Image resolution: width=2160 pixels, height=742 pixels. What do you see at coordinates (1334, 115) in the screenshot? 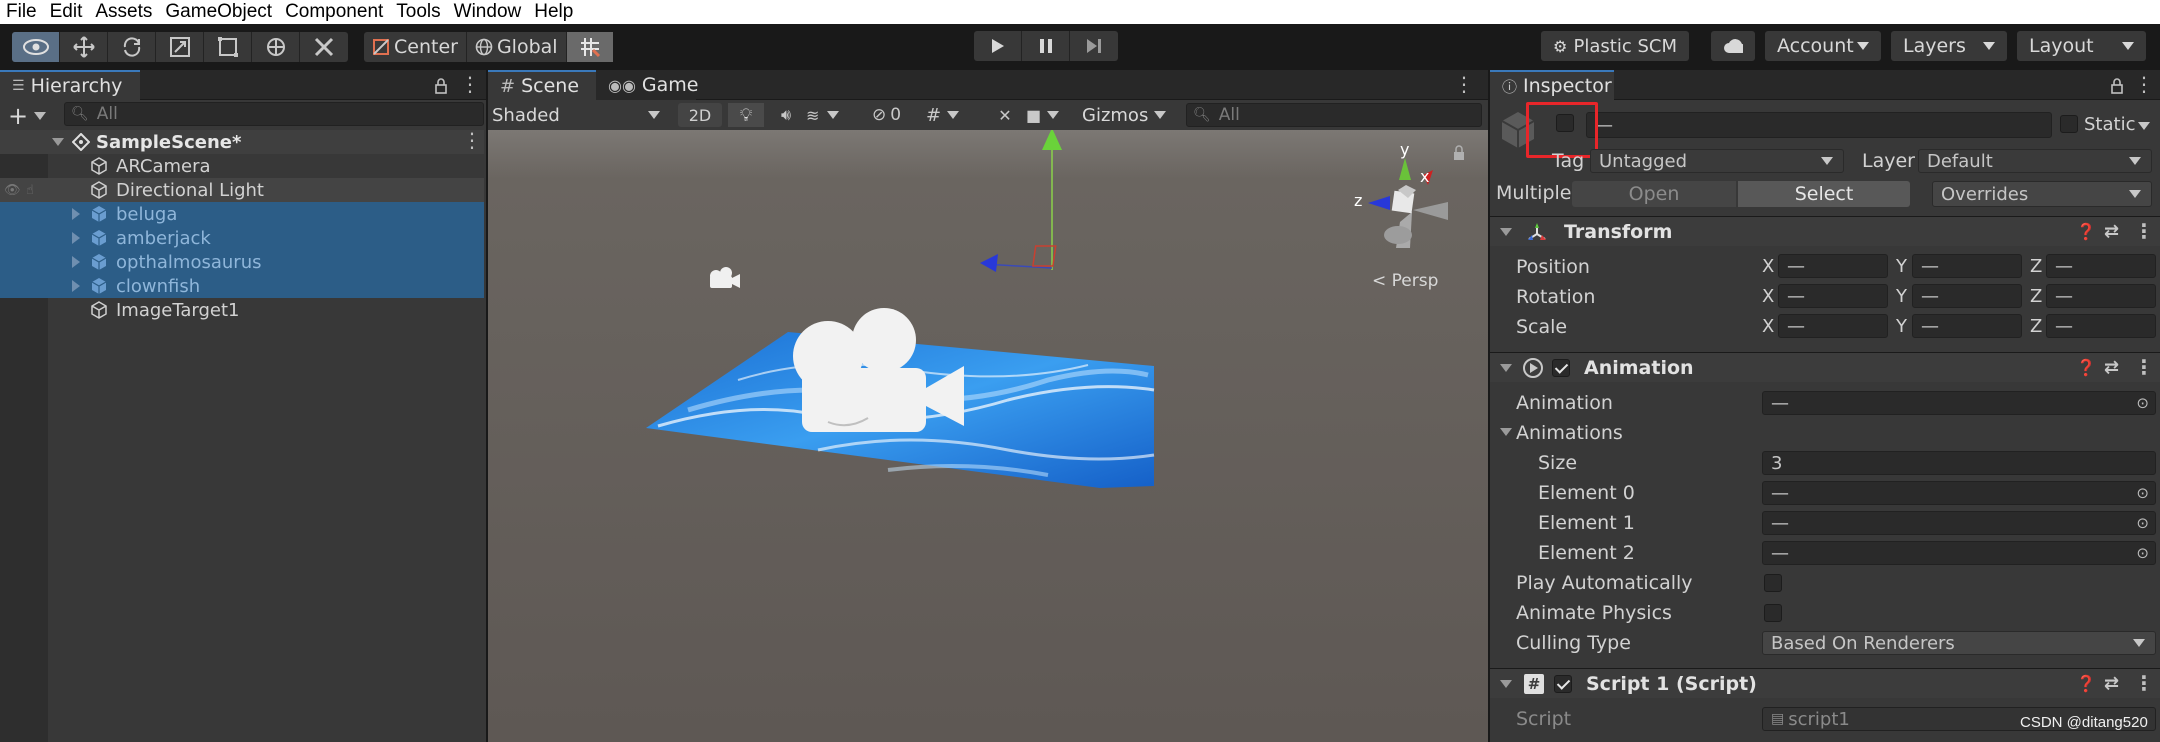
I see `scene-search-input: 🔍︎ All` at bounding box center [1334, 115].